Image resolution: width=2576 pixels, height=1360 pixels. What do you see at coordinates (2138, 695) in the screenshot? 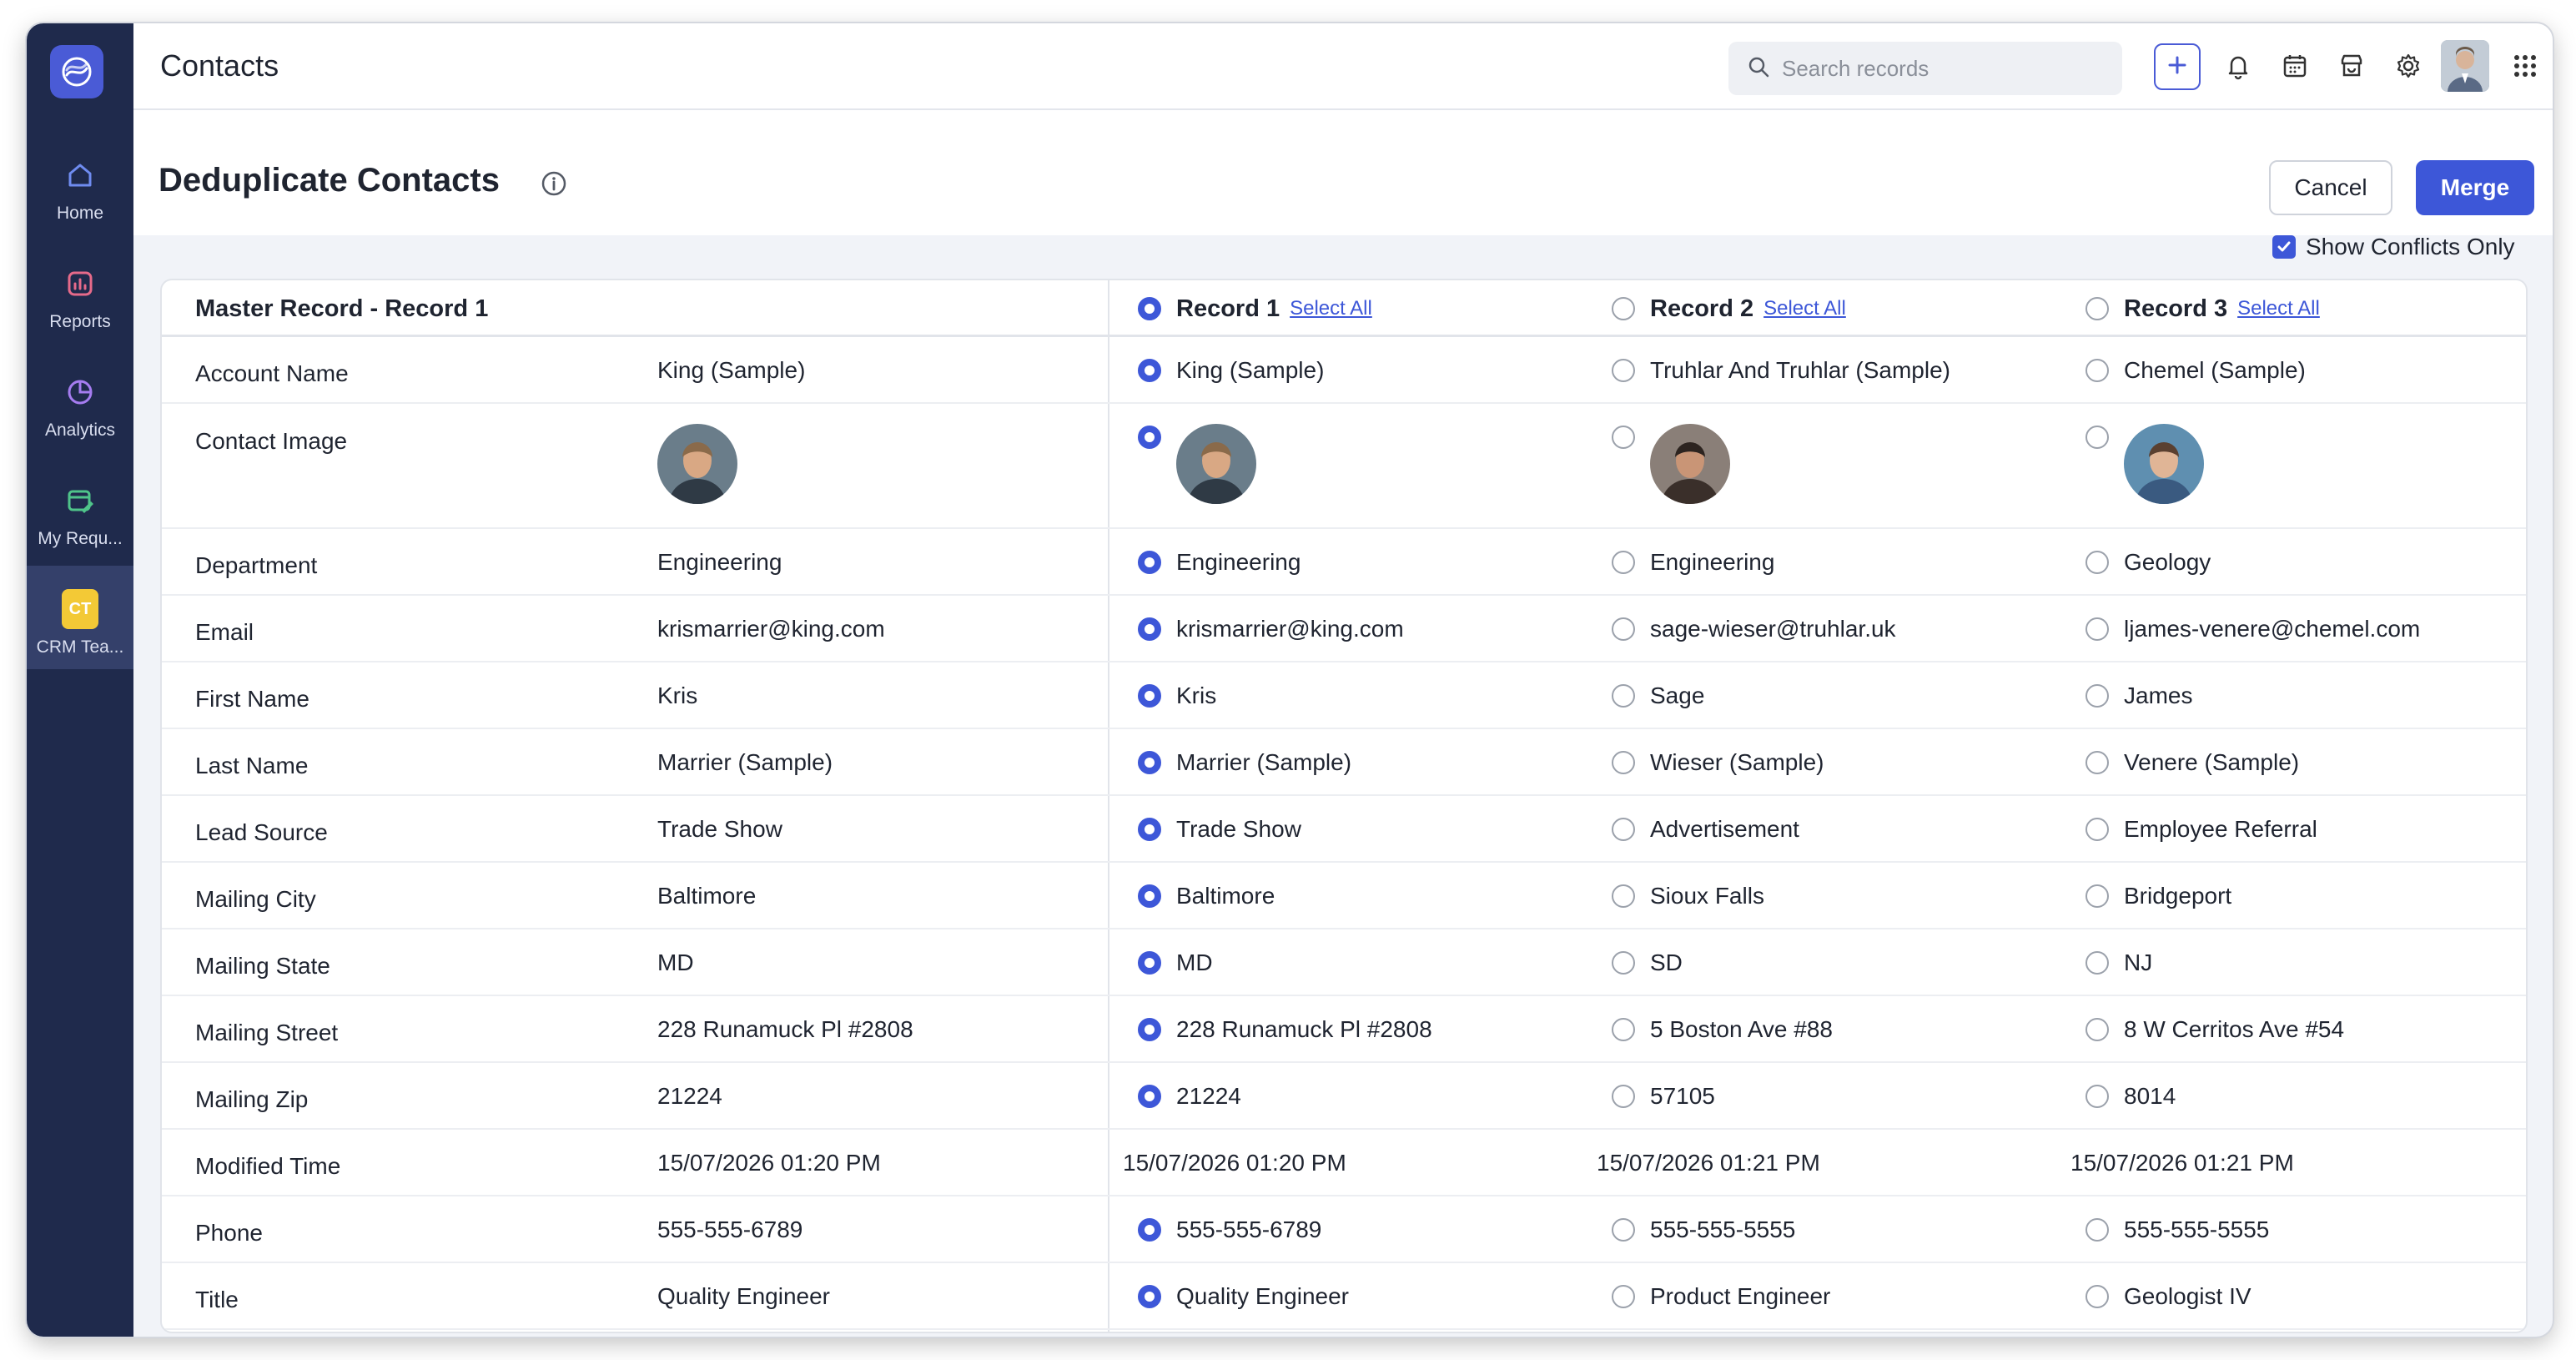
I see `record-3-value: James` at bounding box center [2138, 695].